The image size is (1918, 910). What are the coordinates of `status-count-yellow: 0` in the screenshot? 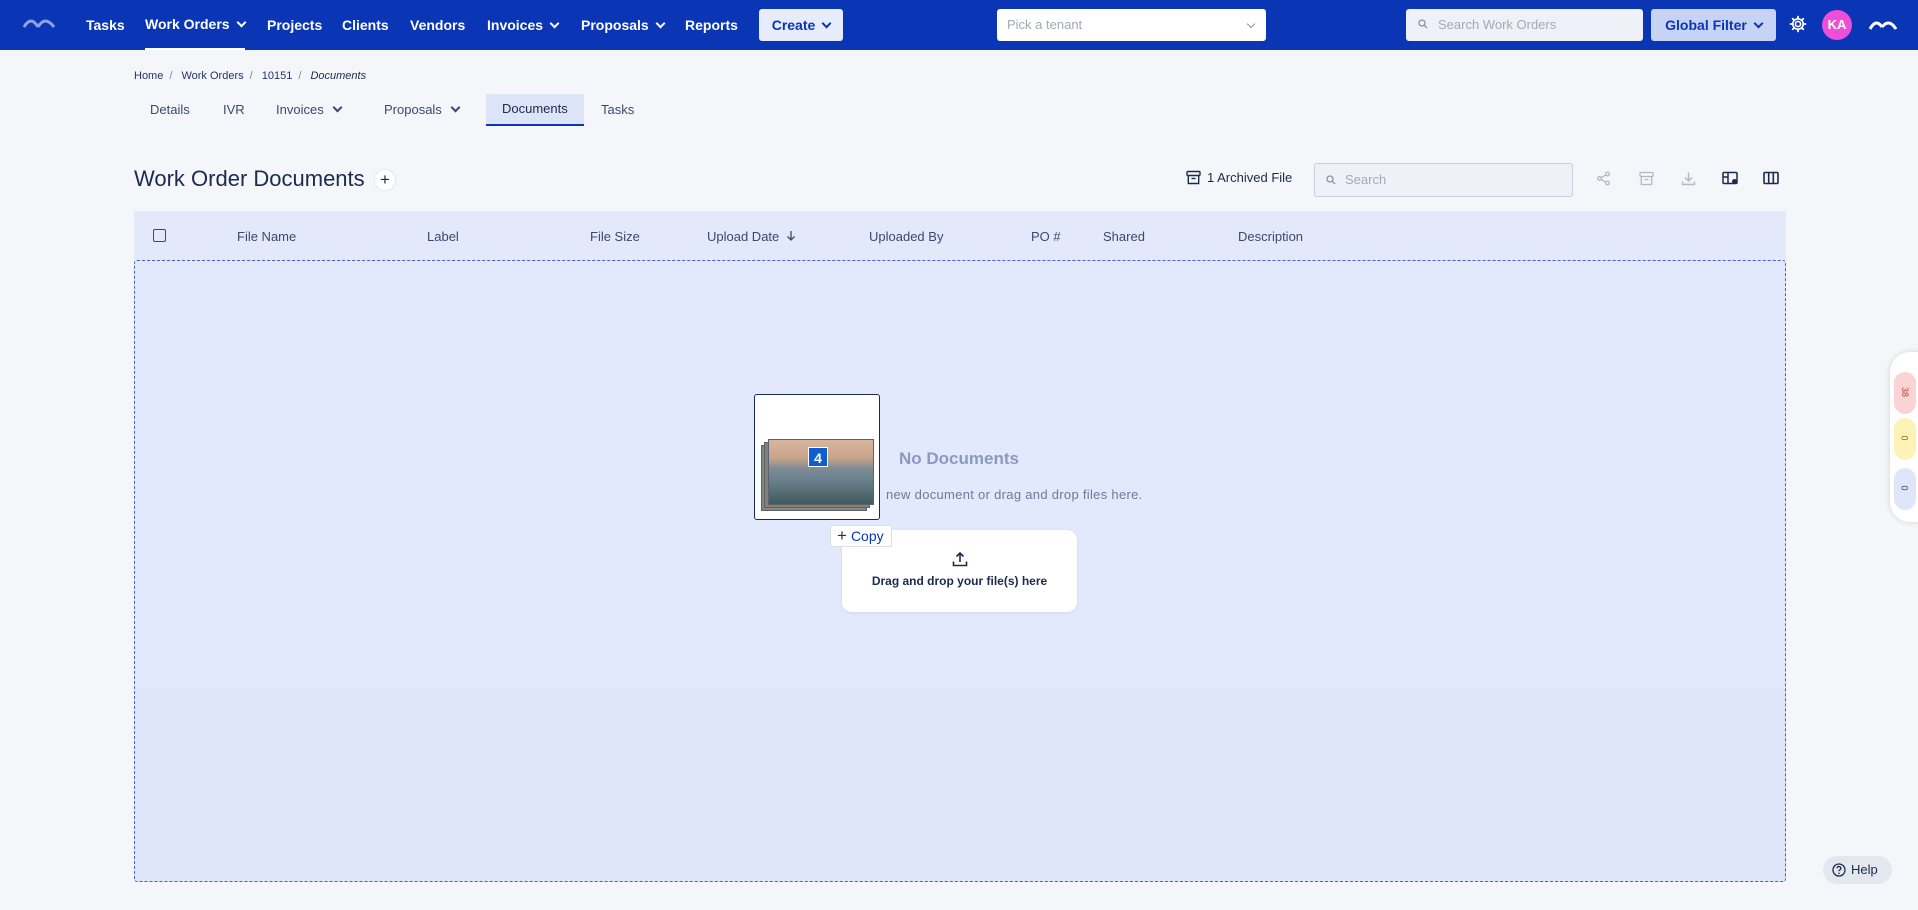 It's located at (1905, 439).